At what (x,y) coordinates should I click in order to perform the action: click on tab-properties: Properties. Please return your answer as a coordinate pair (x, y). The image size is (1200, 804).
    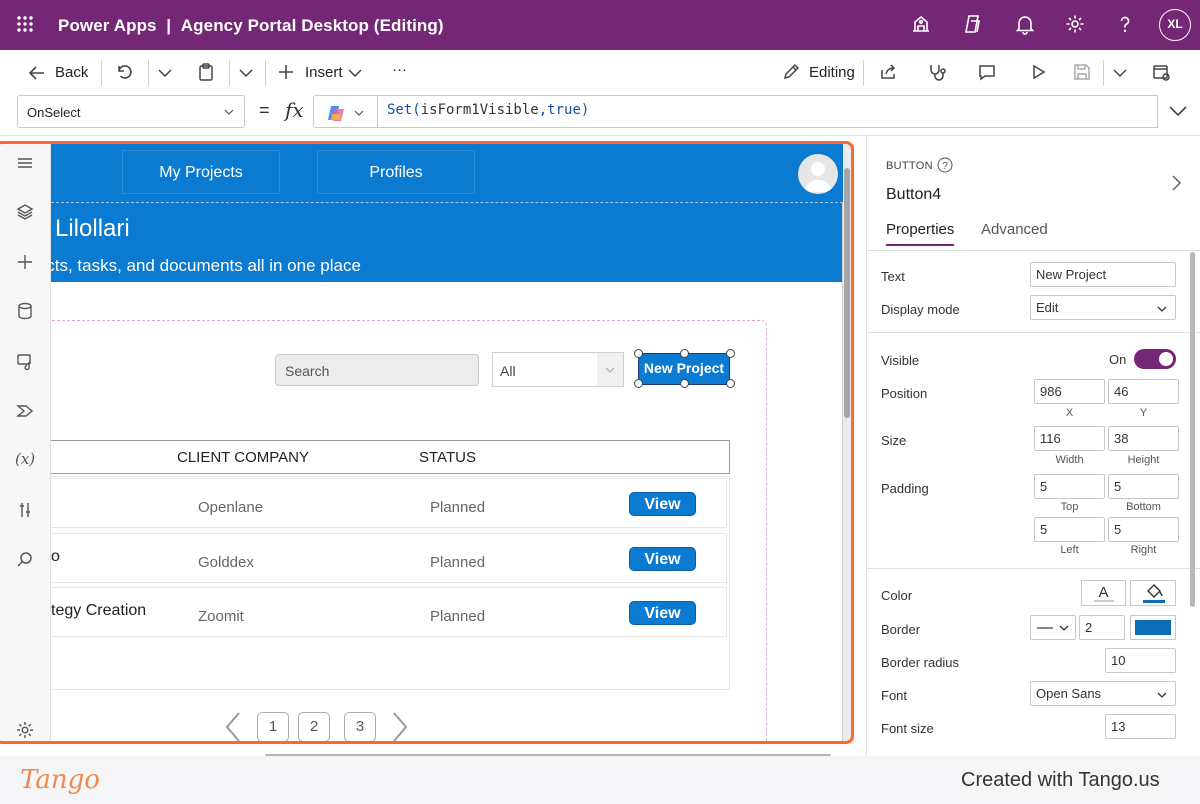
    Looking at the image, I should click on (920, 233).